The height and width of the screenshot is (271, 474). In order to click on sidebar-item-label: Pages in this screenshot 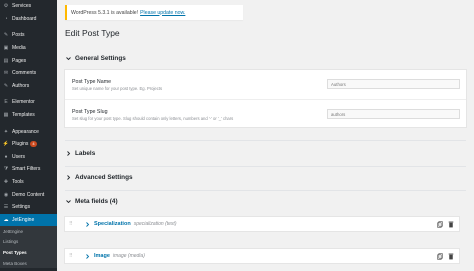, I will do `click(19, 60)`.